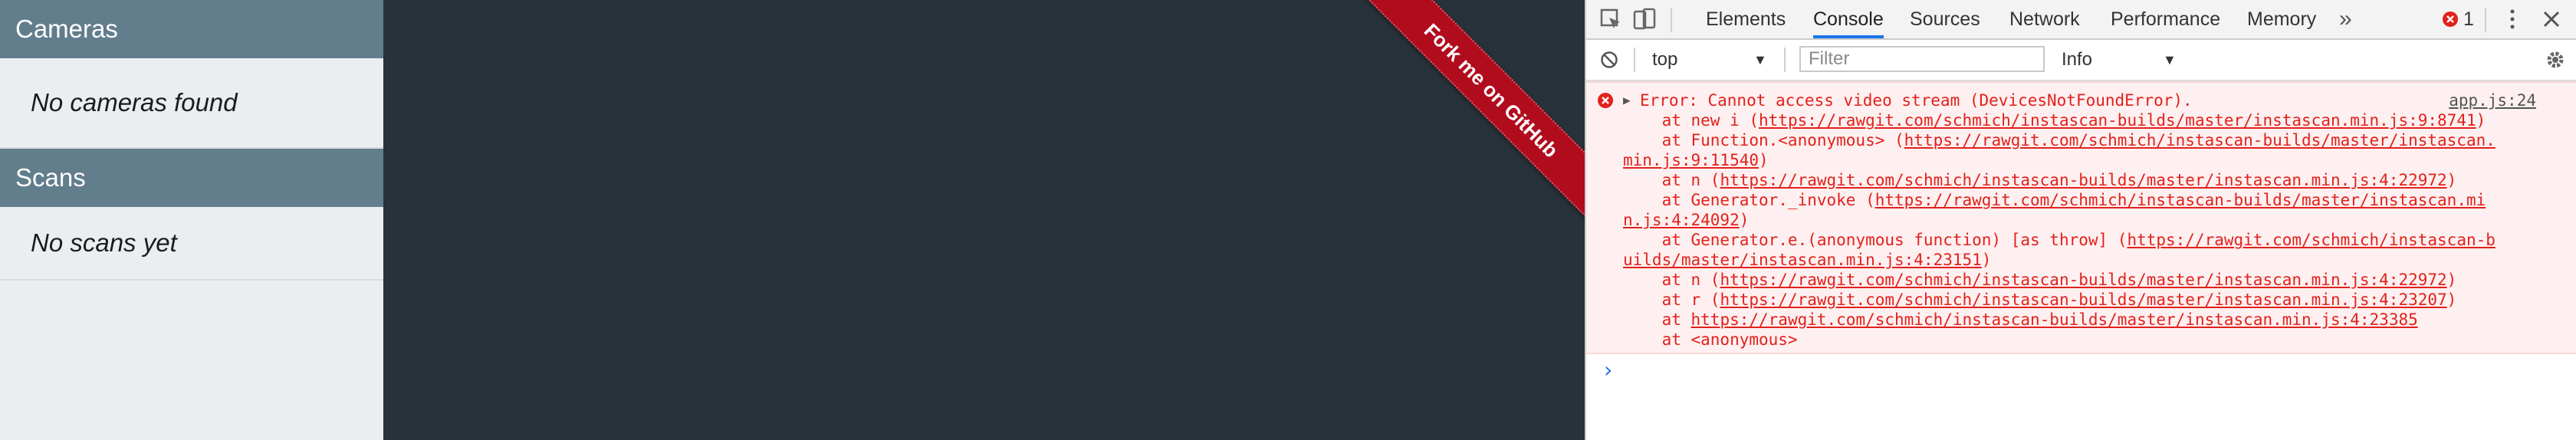 The image size is (2576, 440). I want to click on gear-icon, so click(2556, 60).